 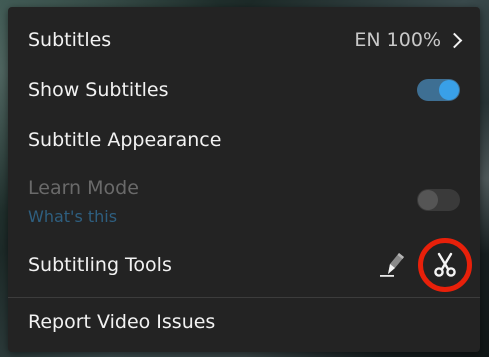 I want to click on menu-item-show-subtitles: Show Subtitles, so click(x=244, y=90).